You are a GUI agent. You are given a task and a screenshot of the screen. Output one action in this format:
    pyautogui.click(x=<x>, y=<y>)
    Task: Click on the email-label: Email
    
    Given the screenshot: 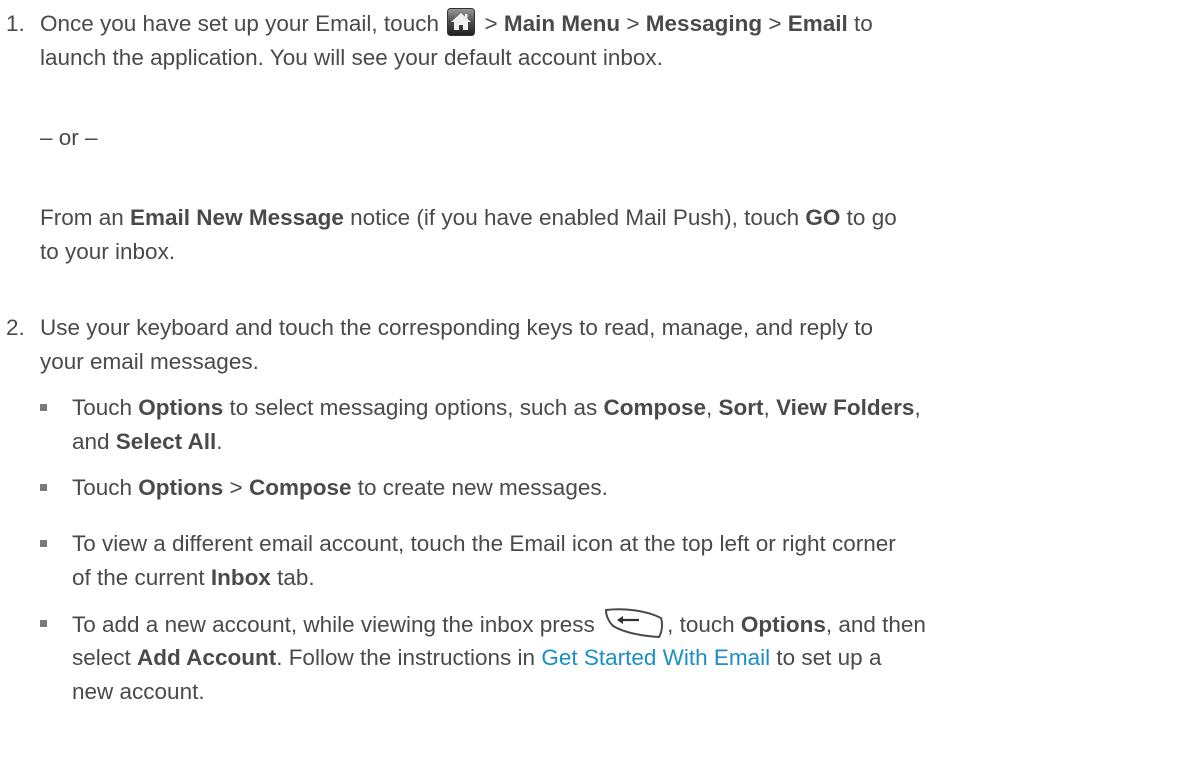 What is the action you would take?
    pyautogui.click(x=817, y=23)
    